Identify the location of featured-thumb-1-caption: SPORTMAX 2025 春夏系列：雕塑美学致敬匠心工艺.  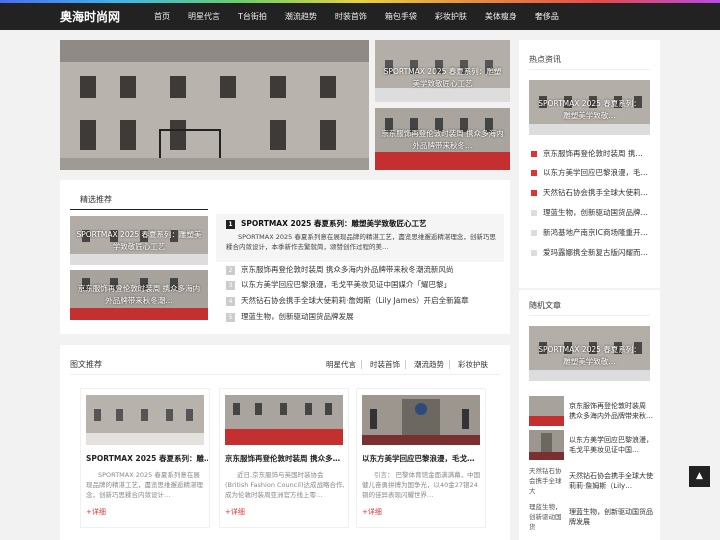
(139, 240).